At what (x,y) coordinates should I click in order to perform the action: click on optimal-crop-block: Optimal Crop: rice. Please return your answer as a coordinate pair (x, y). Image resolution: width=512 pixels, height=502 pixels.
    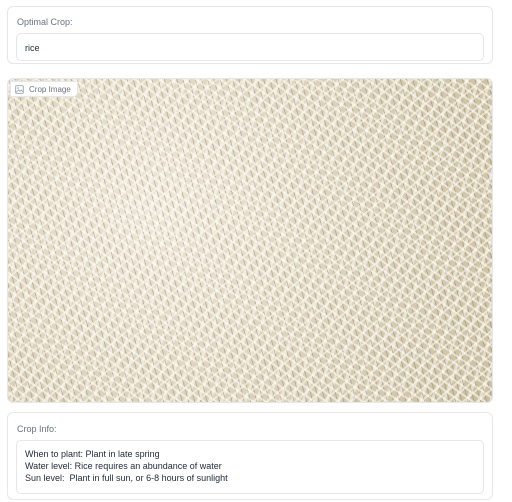
    Looking at the image, I should click on (250, 35).